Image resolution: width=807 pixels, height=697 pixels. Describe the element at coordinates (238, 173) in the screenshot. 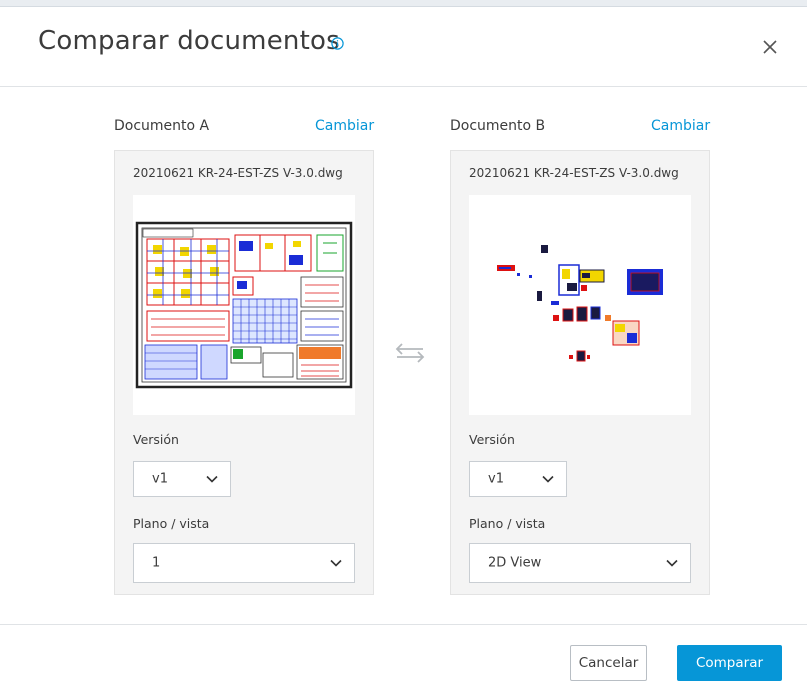

I see `doc-a-file-name: 20210621 KR-24-EST-ZS V-3.0.dwg` at that location.